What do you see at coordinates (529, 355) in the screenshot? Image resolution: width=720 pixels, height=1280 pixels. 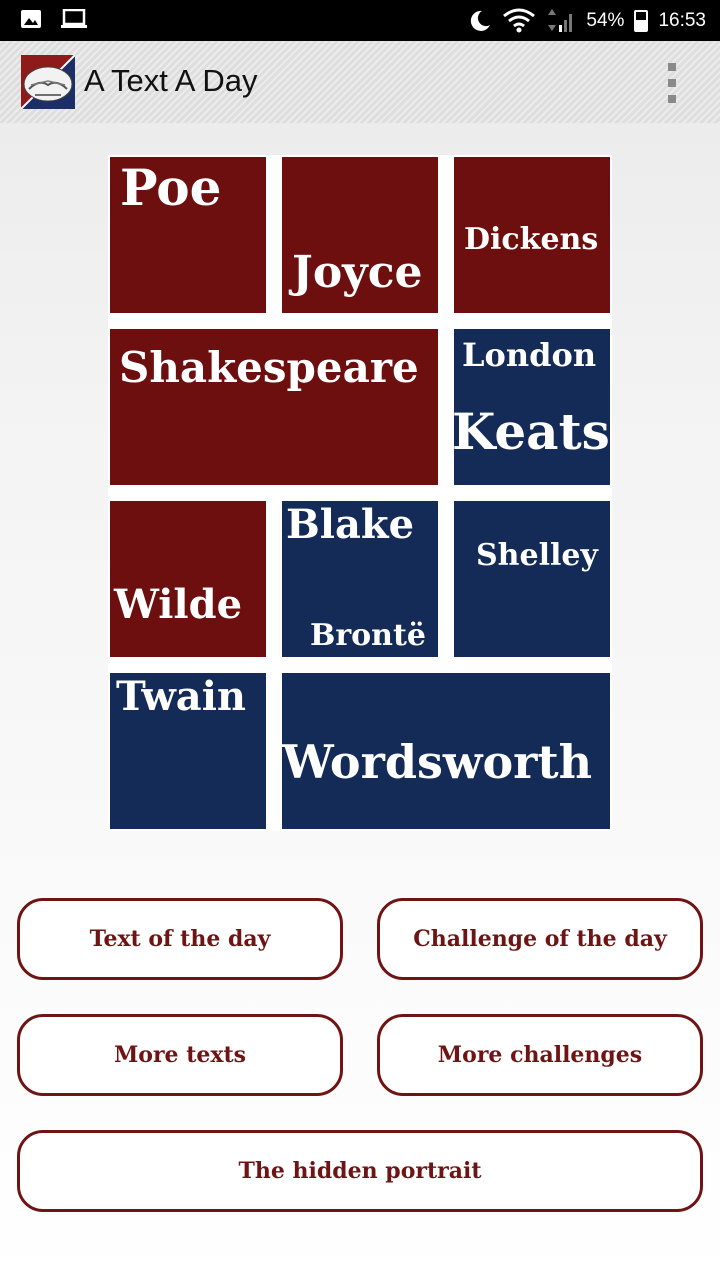 I see `tile-label: London` at bounding box center [529, 355].